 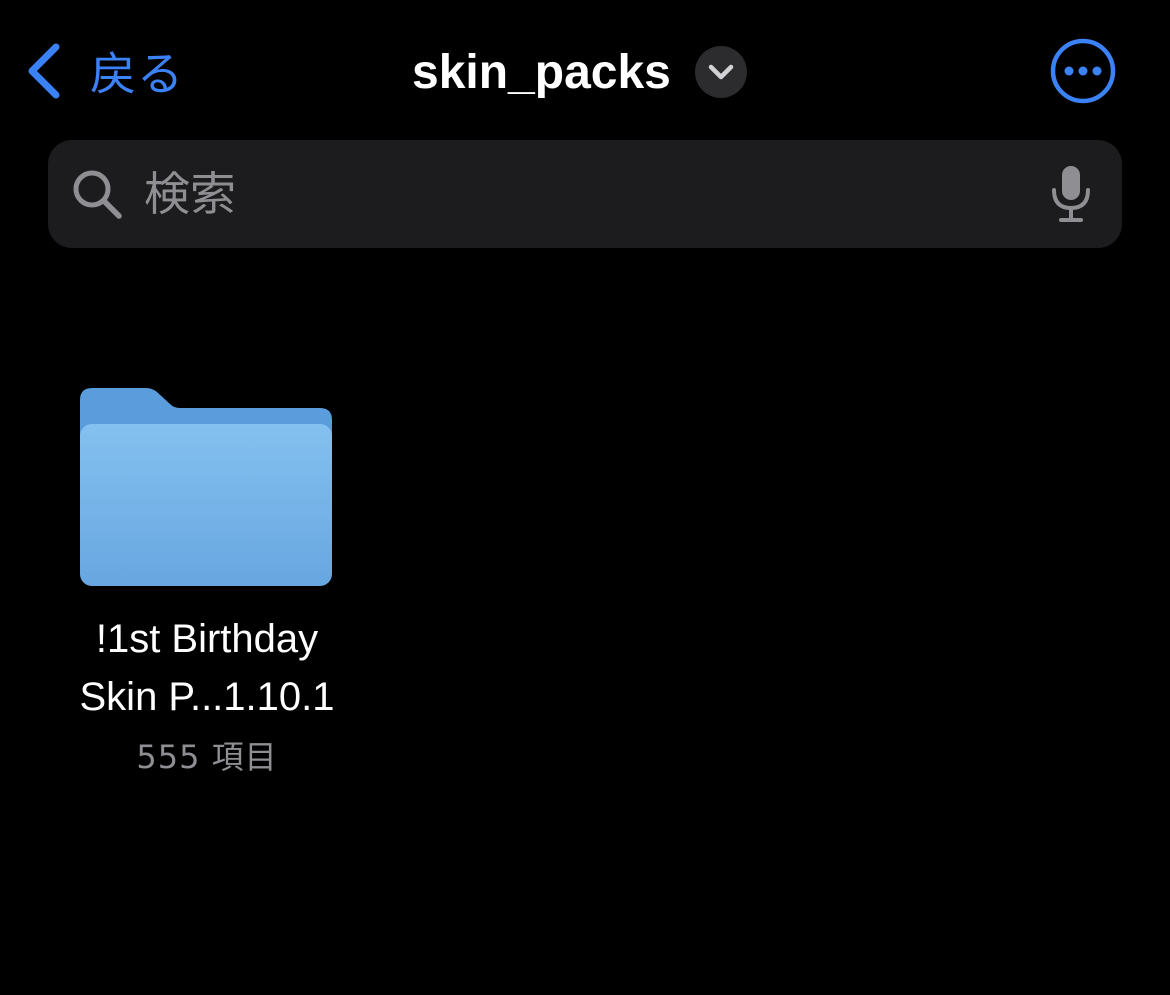 I want to click on folder-title-menu: skin_packs, so click(x=579, y=72).